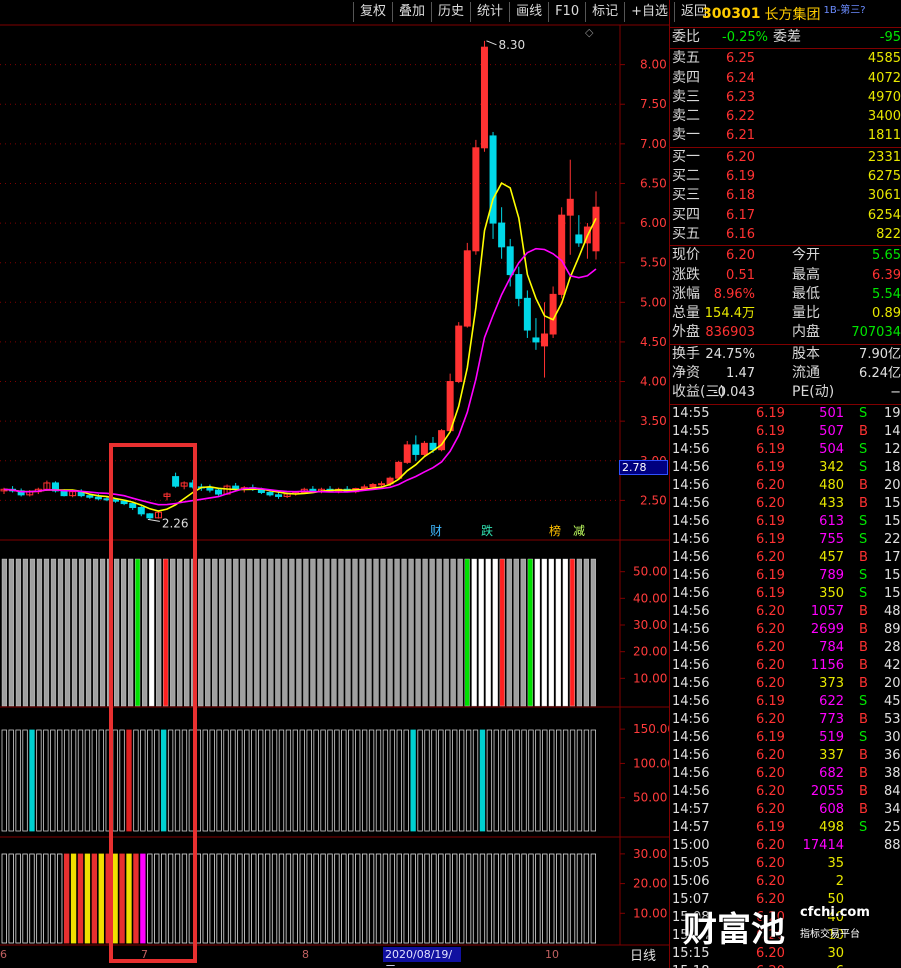 Image resolution: width=901 pixels, height=968 pixels. What do you see at coordinates (740, 157) in the screenshot?
I see `buy-price: 6.20` at bounding box center [740, 157].